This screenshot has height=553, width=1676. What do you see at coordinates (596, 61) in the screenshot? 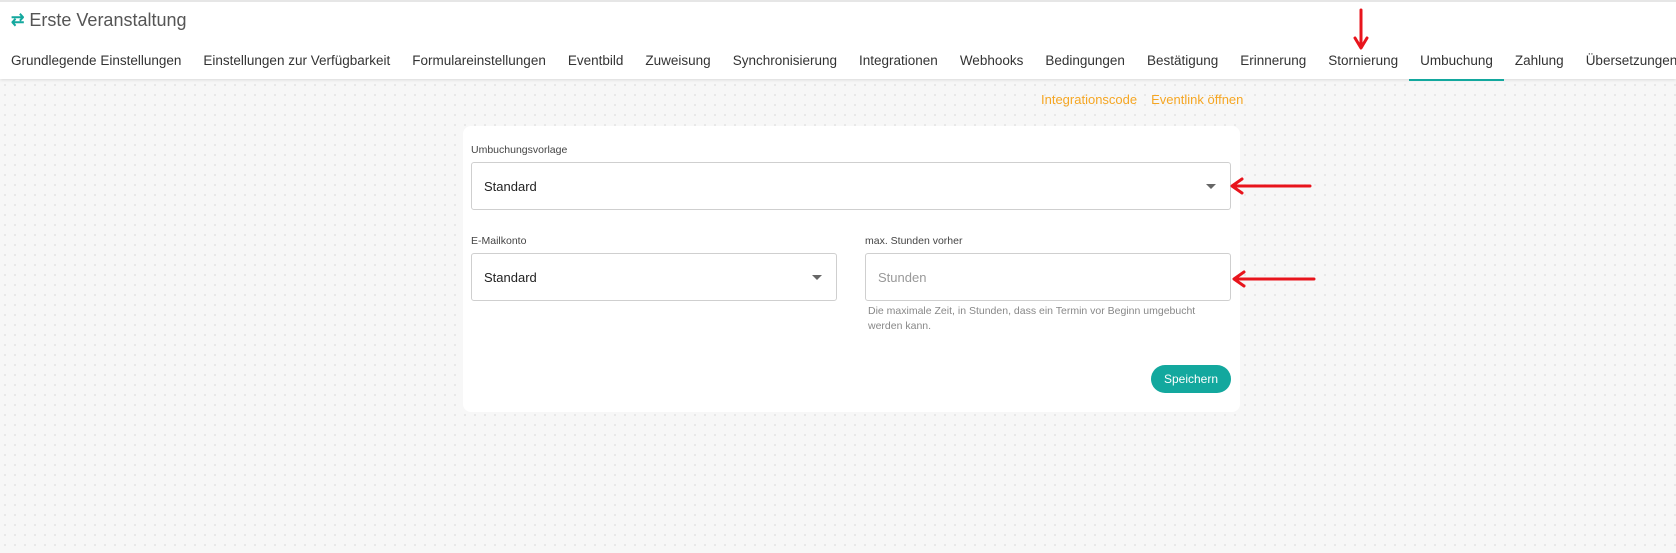
I see `tab-eventbild: Eventbild` at bounding box center [596, 61].